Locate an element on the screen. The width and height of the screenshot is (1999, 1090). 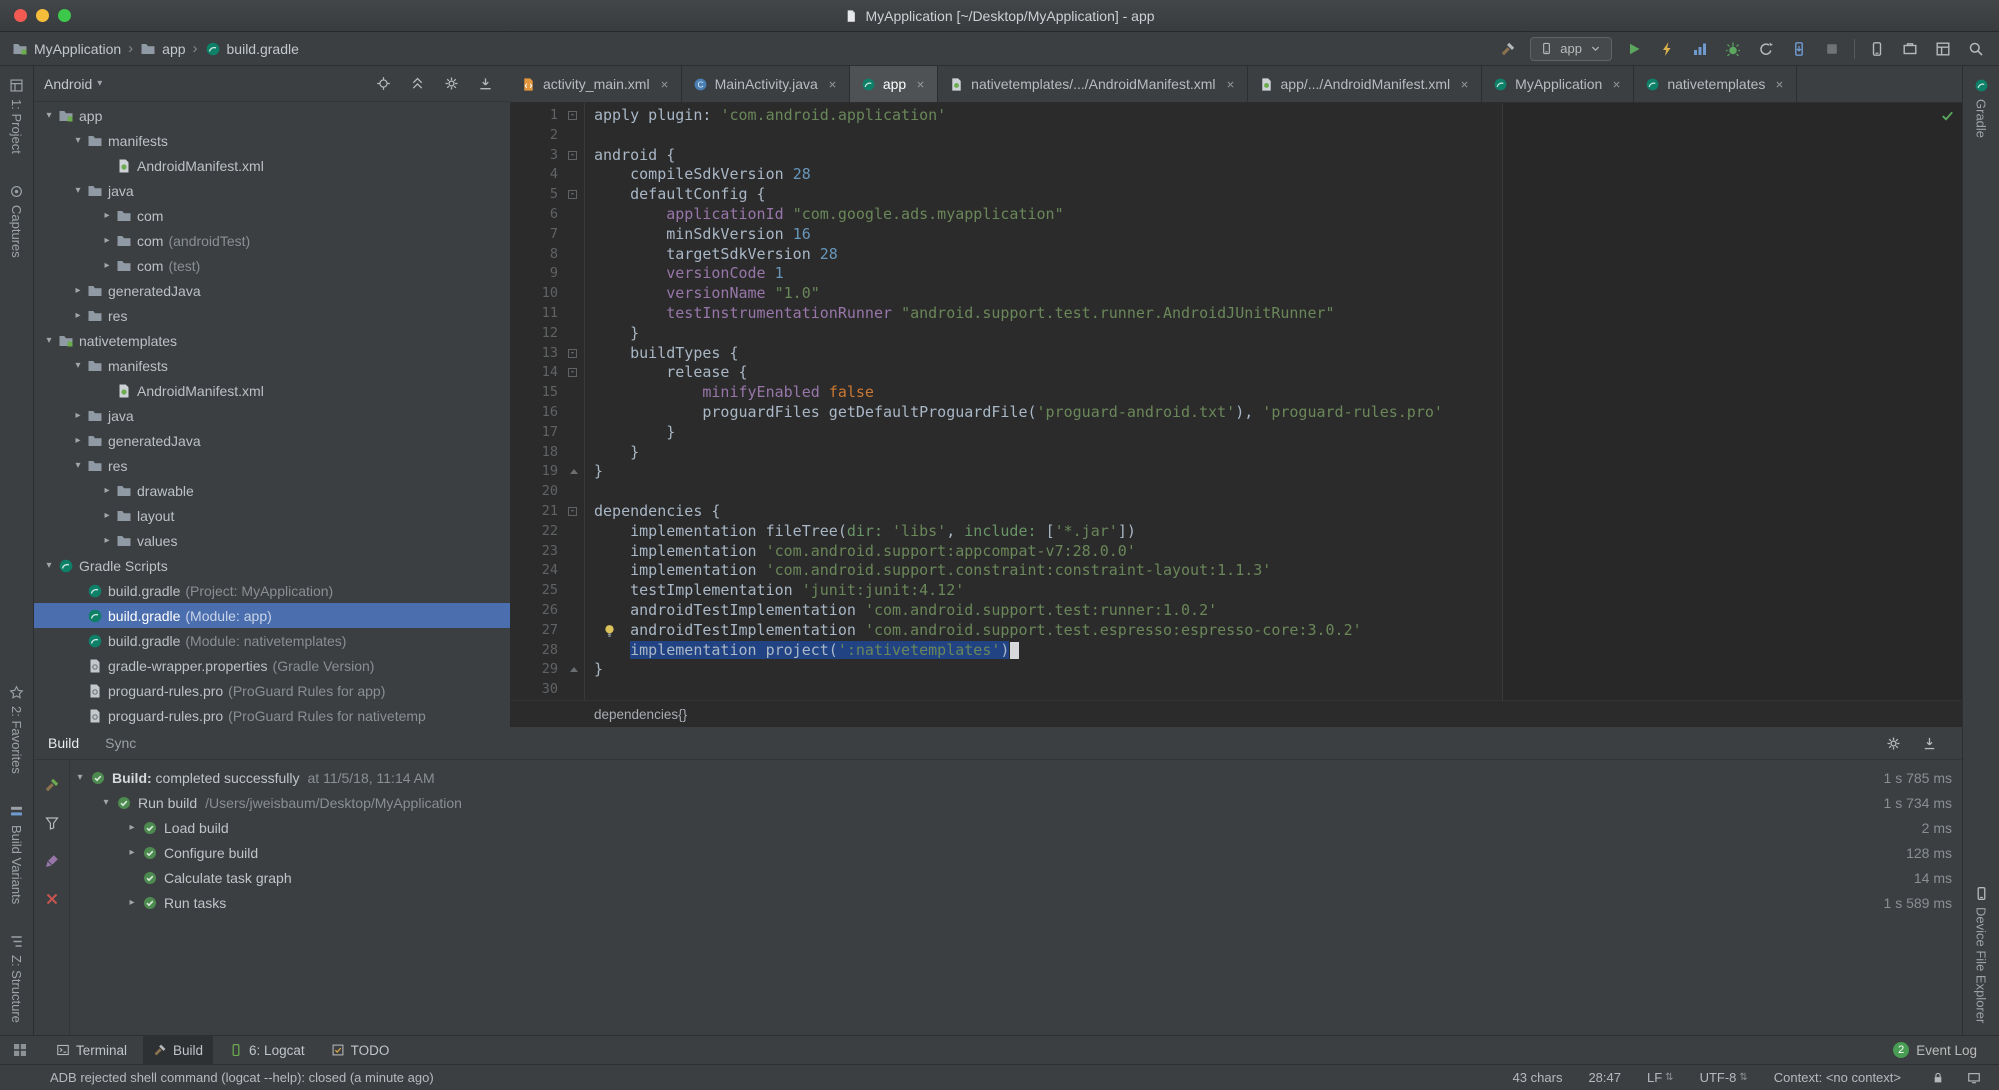
editor-tab-nativetemplates: nativetemplates is located at coordinates (1716, 84).